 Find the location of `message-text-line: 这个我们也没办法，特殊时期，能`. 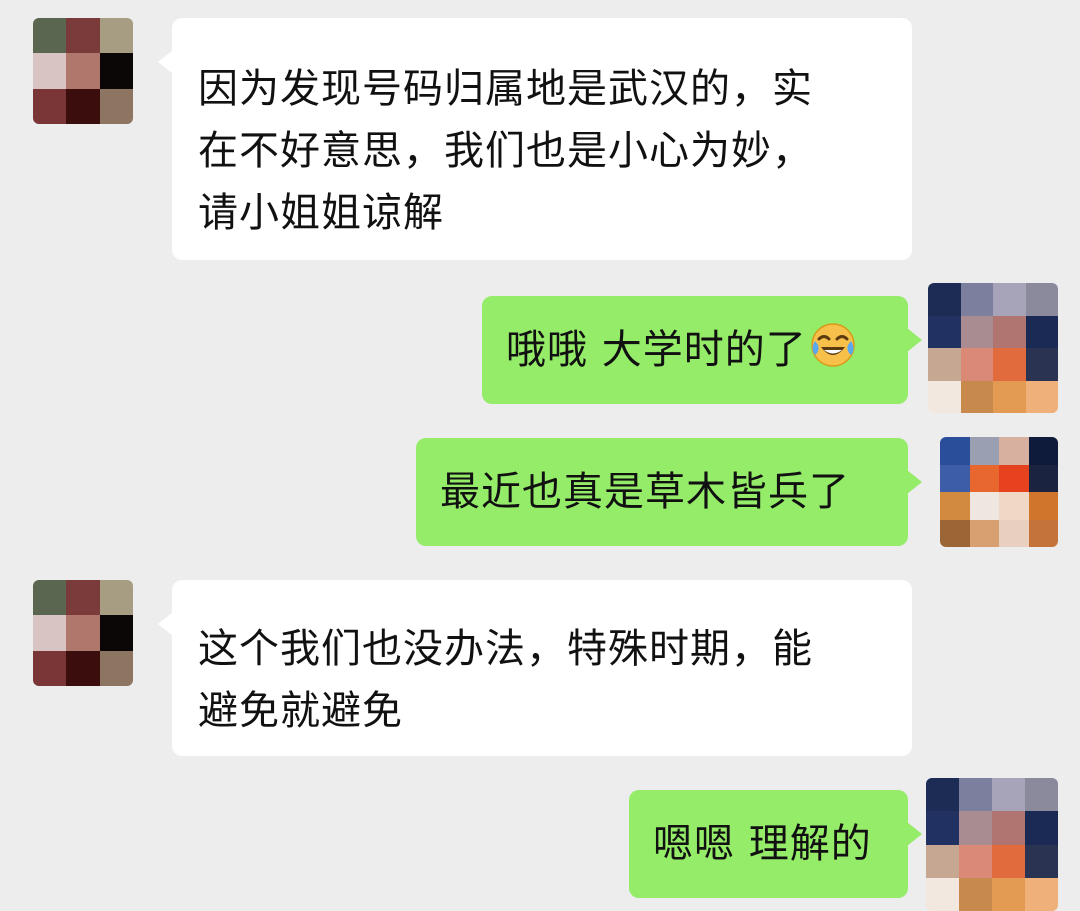

message-text-line: 这个我们也没办法，特殊时期，能 is located at coordinates (505, 649).